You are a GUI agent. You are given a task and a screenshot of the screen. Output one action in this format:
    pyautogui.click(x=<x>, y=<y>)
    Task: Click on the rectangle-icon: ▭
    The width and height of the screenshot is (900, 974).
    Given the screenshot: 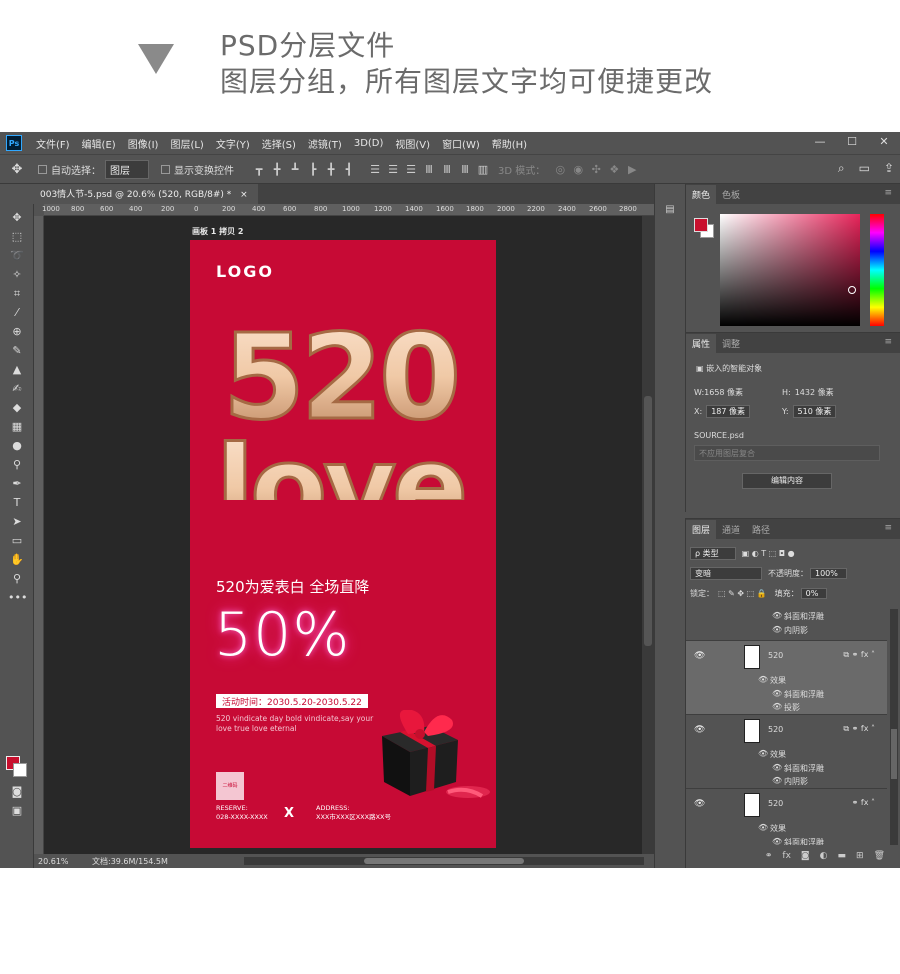 What is the action you would take?
    pyautogui.click(x=17, y=541)
    